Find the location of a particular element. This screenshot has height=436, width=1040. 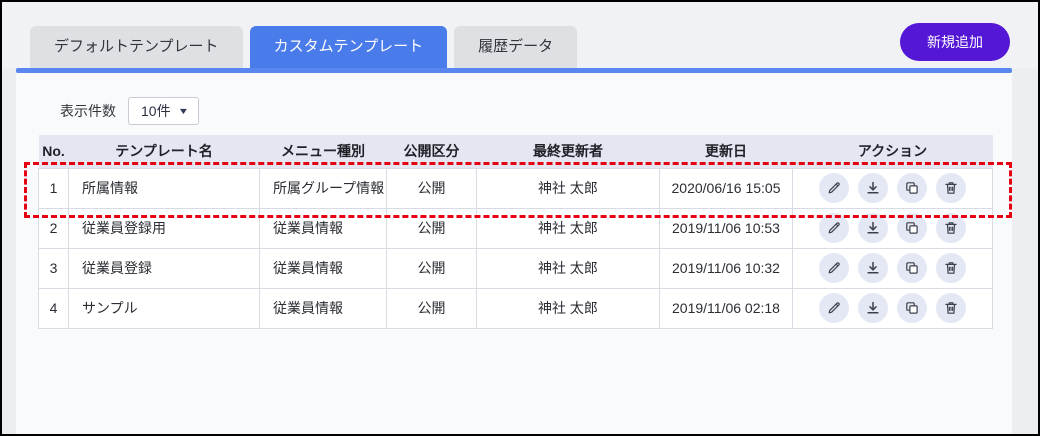

add-new-button: 新規追加 is located at coordinates (955, 42).